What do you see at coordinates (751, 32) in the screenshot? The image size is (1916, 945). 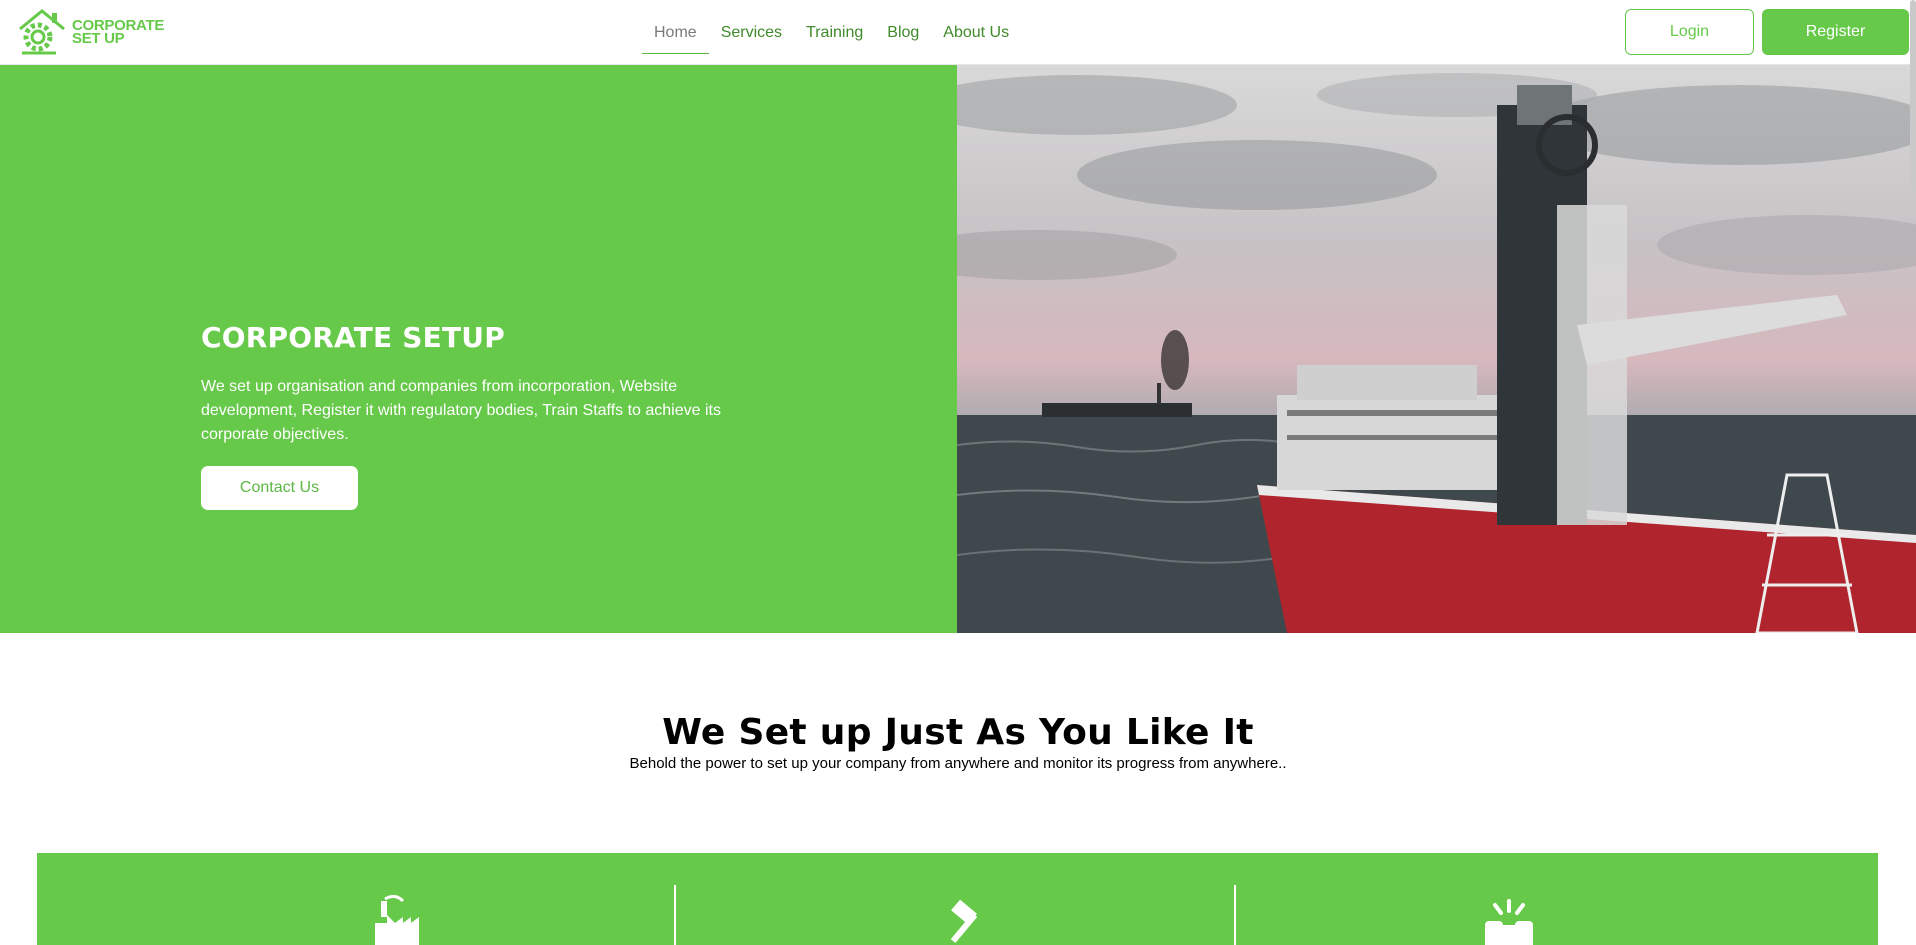 I see `nav-services: Services` at bounding box center [751, 32].